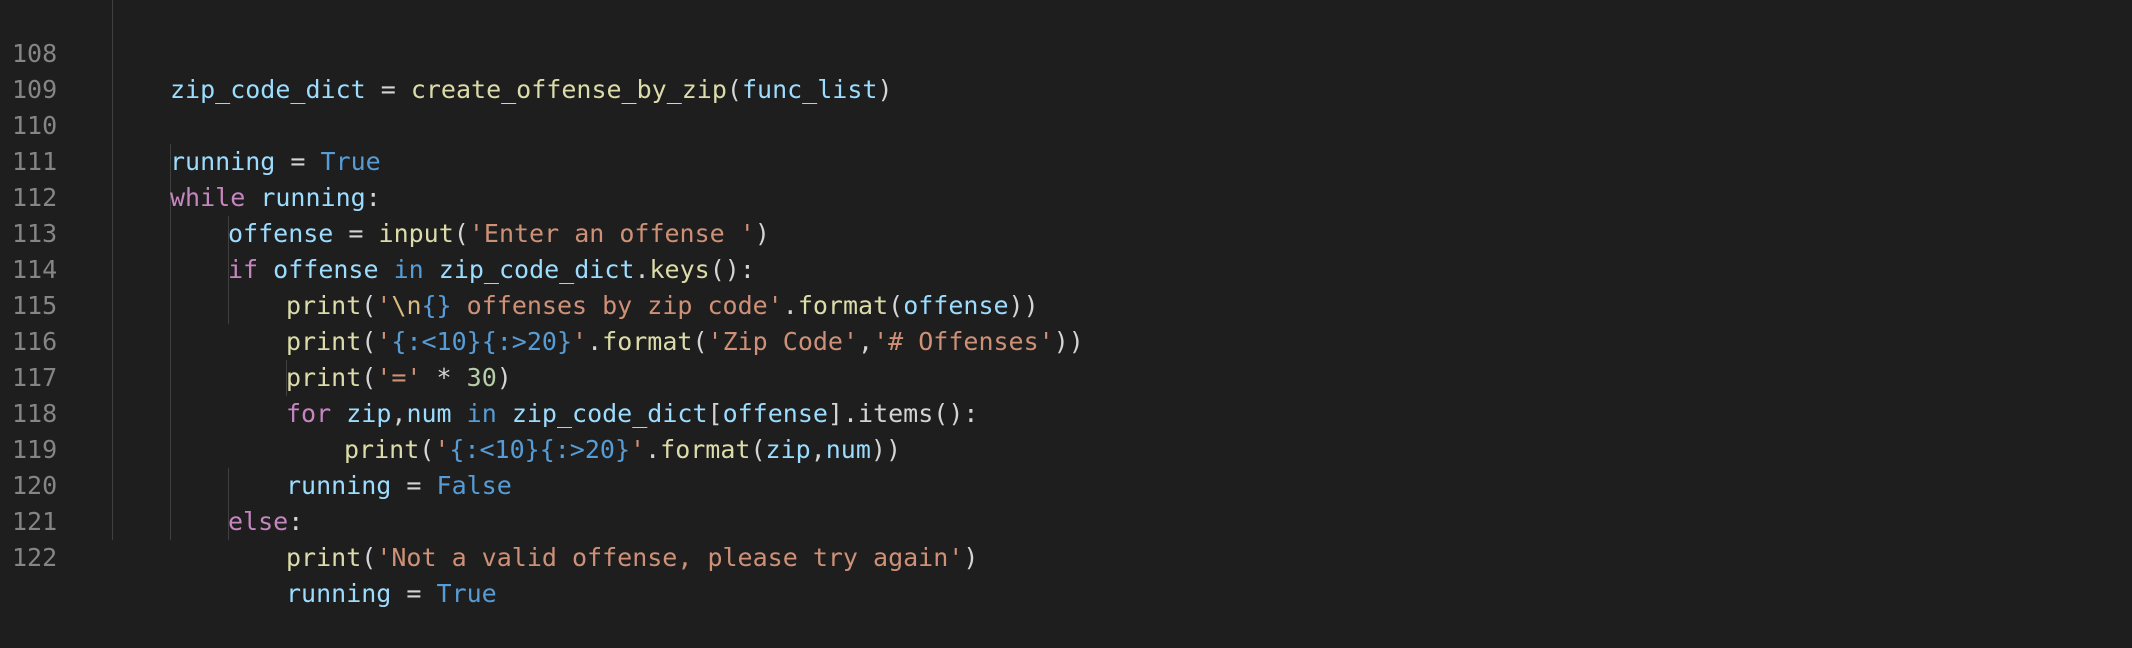  Describe the element at coordinates (391, 593) in the screenshot. I see `line-code: running = True` at that location.